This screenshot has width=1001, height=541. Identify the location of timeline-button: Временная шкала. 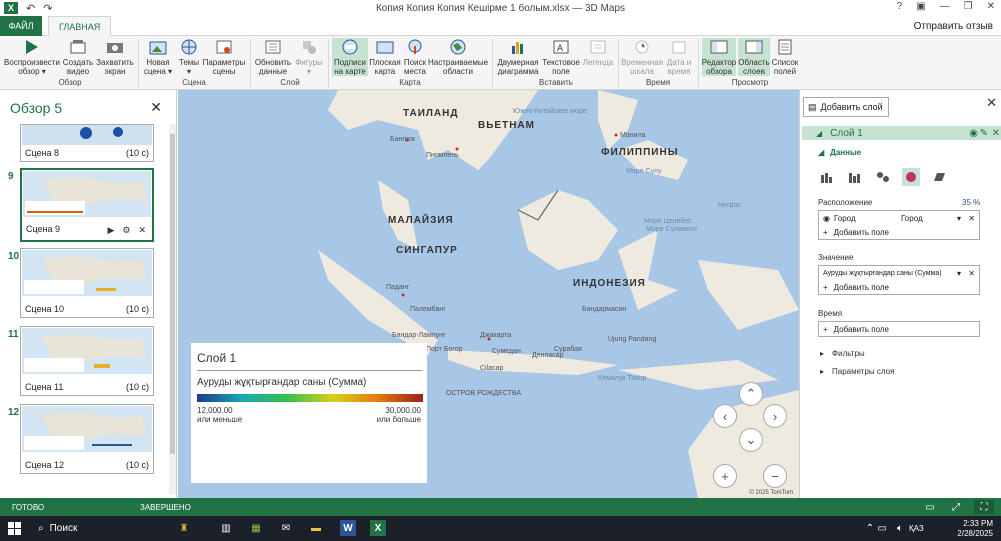
(642, 57).